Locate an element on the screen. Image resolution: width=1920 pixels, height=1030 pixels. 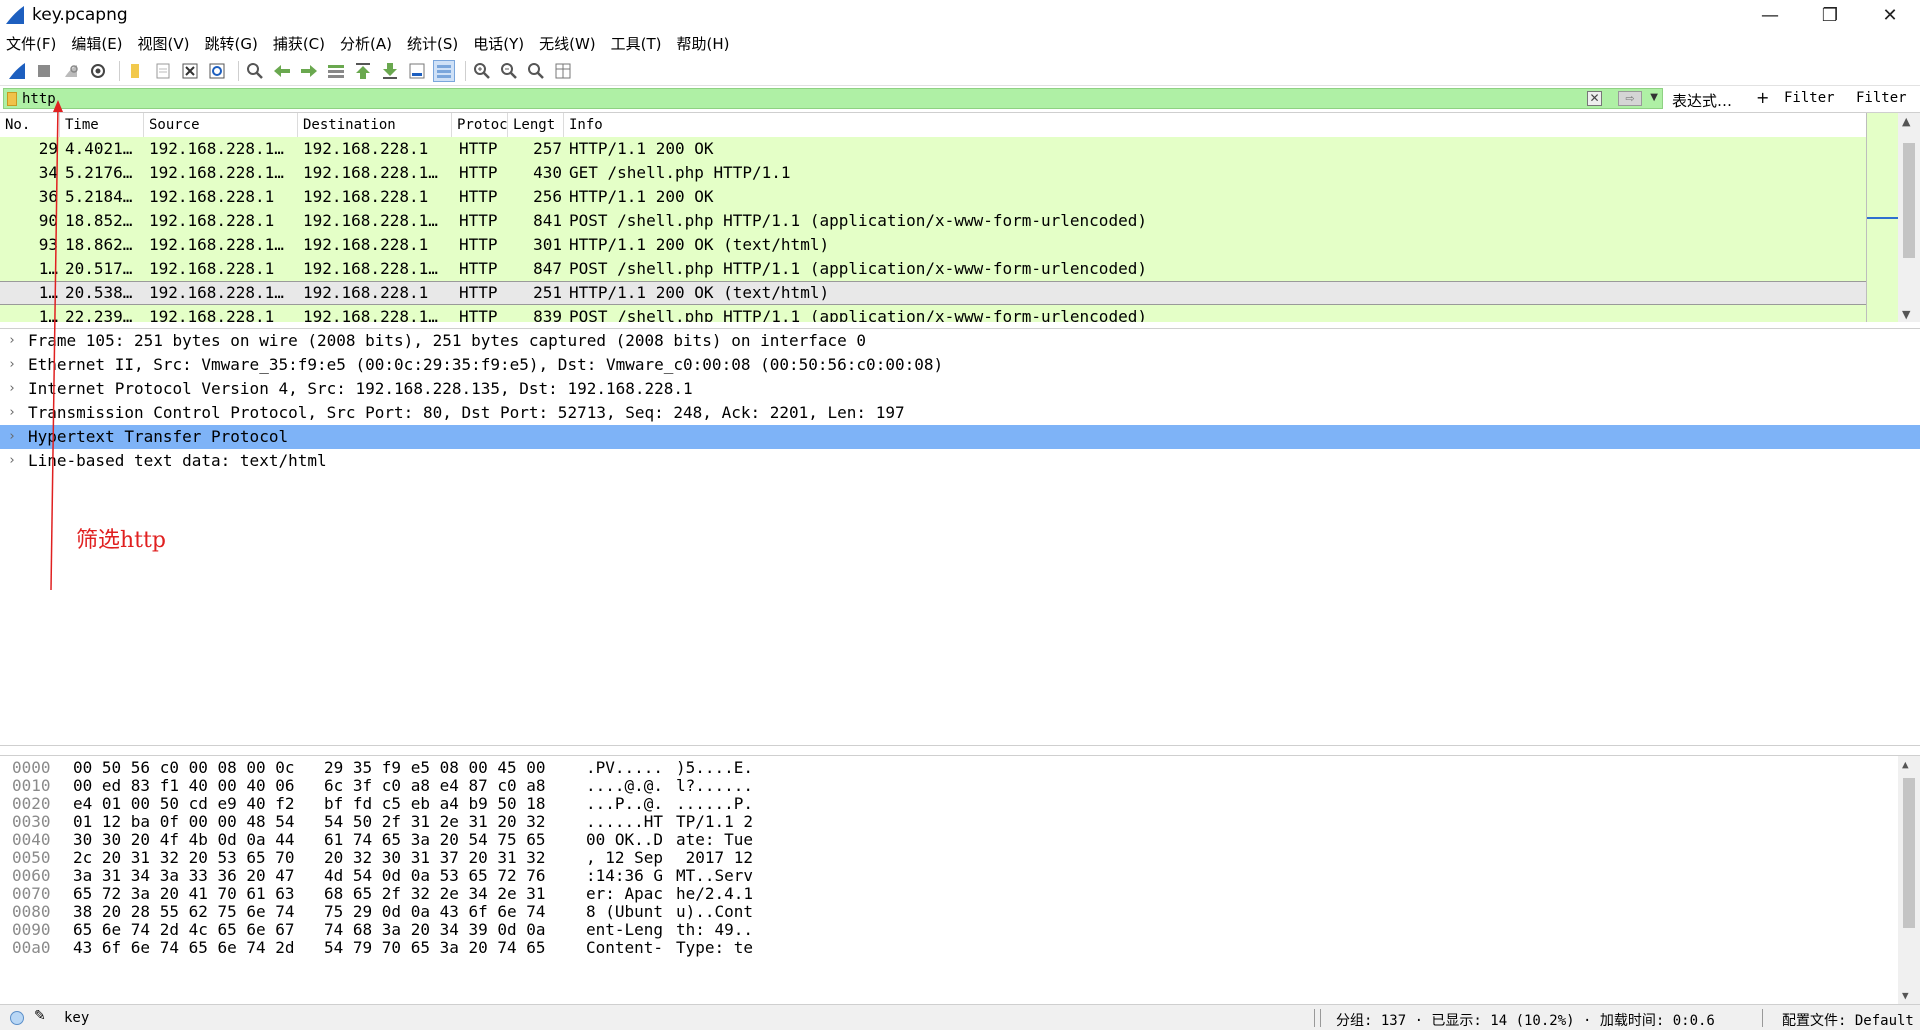
menu-statistics: 统计(S) is located at coordinates (432, 43).